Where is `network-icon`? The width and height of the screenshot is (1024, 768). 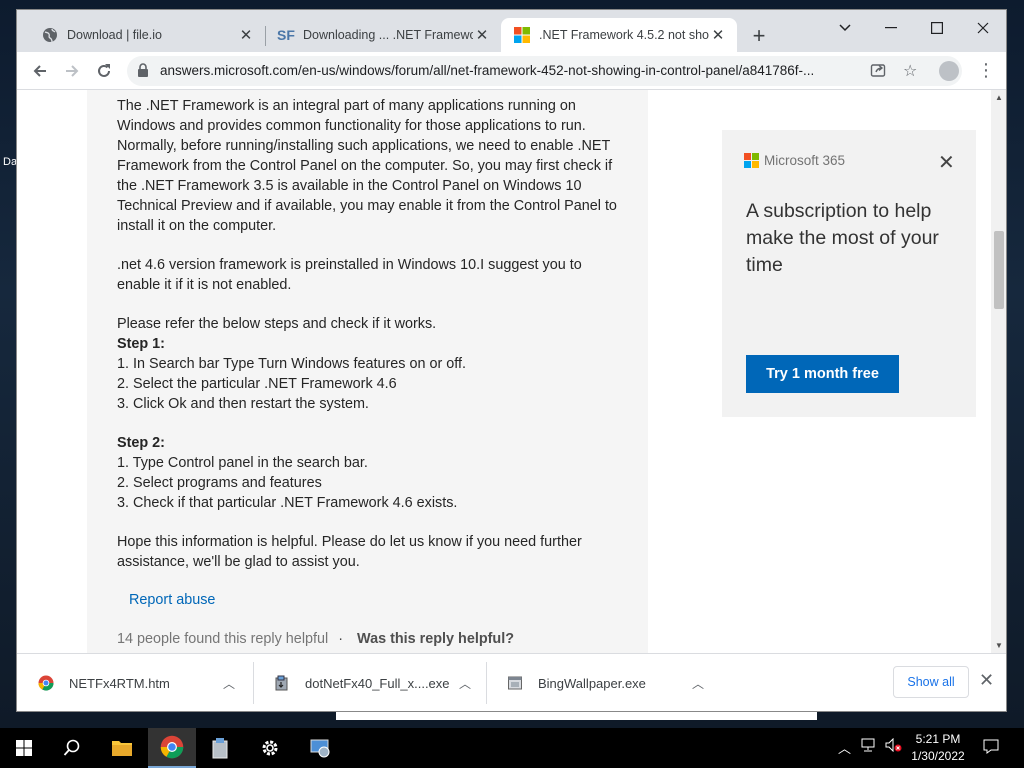 network-icon is located at coordinates (869, 746).